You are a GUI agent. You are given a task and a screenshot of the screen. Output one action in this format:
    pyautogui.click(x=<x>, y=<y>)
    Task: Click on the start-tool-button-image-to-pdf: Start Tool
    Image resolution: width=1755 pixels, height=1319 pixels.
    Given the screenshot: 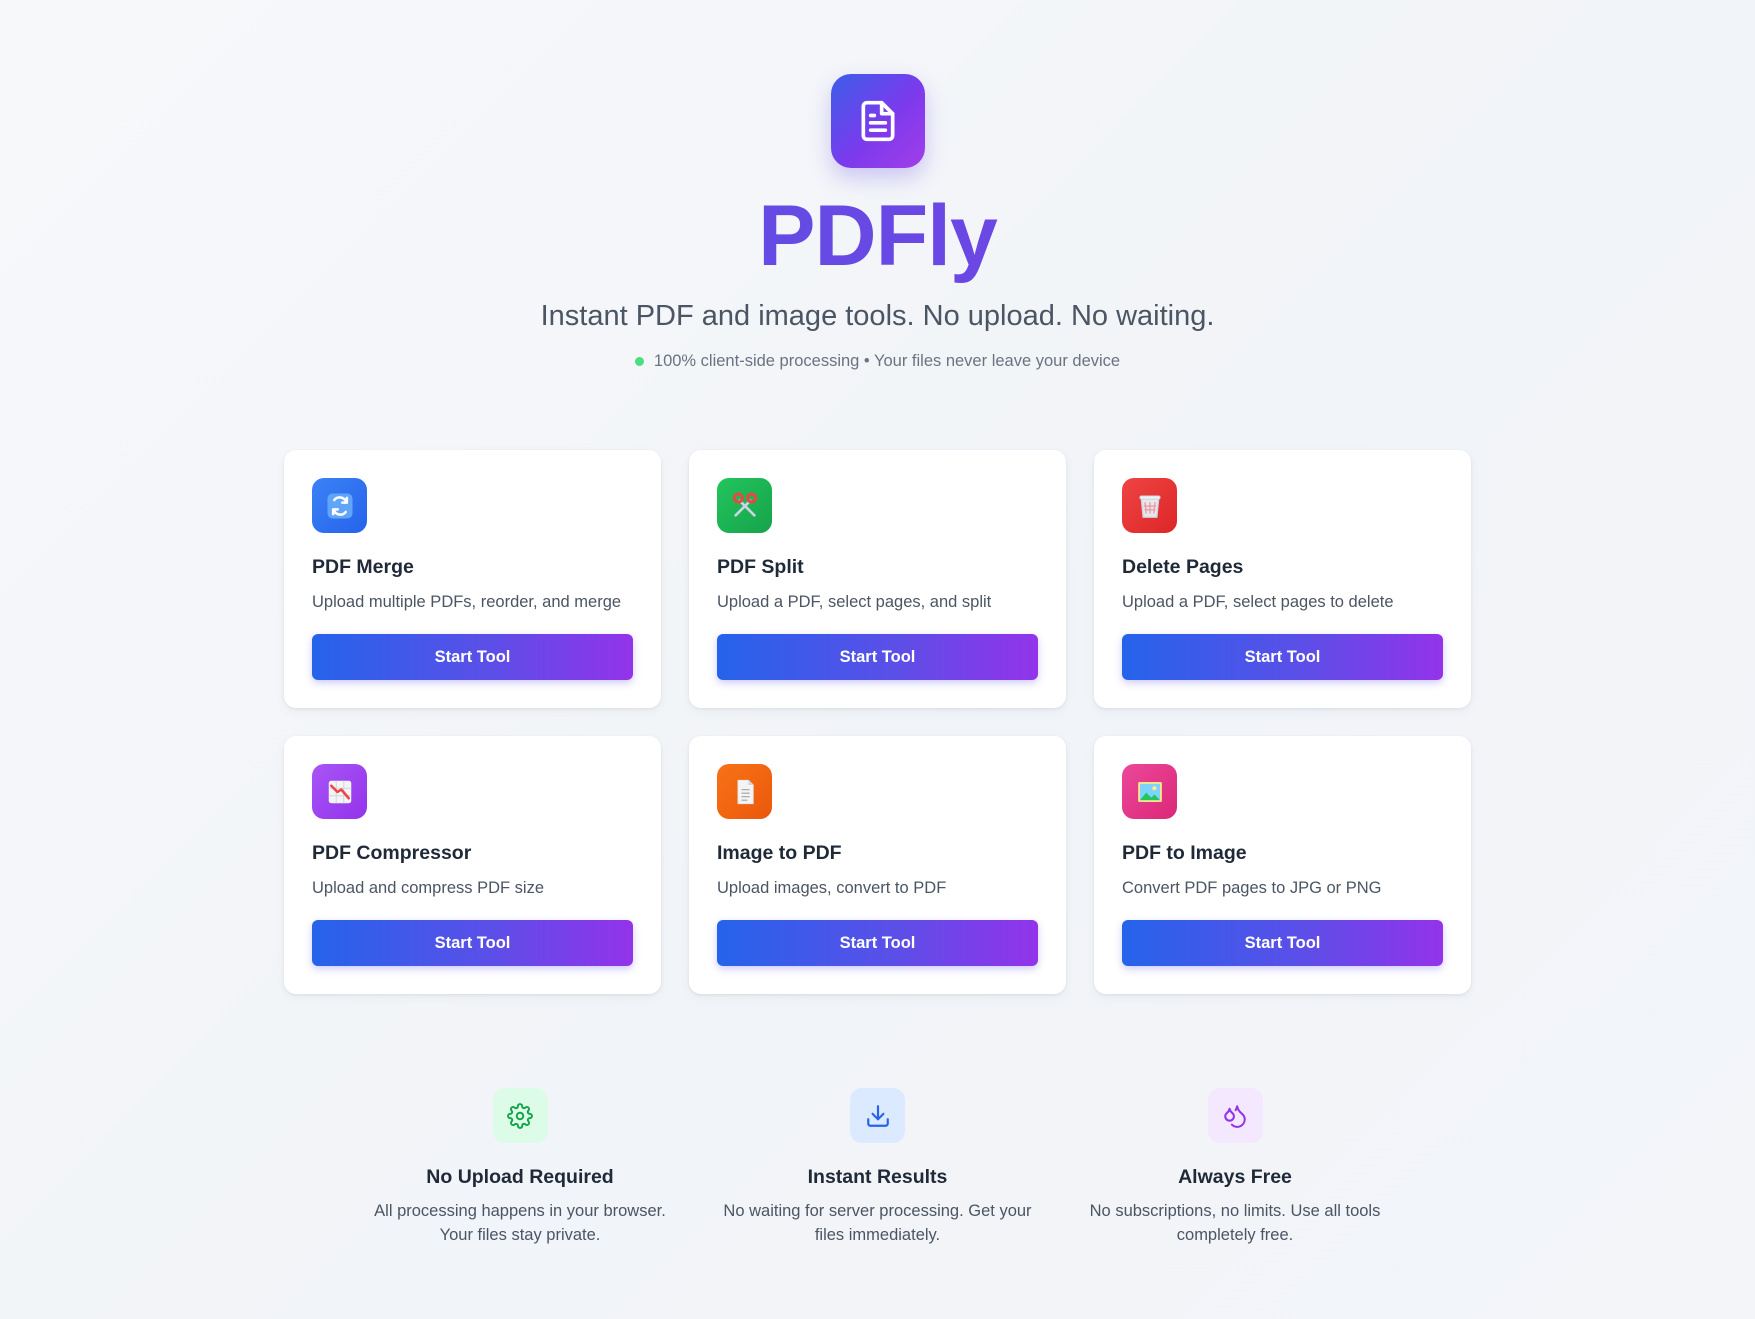 What is the action you would take?
    pyautogui.click(x=877, y=943)
    